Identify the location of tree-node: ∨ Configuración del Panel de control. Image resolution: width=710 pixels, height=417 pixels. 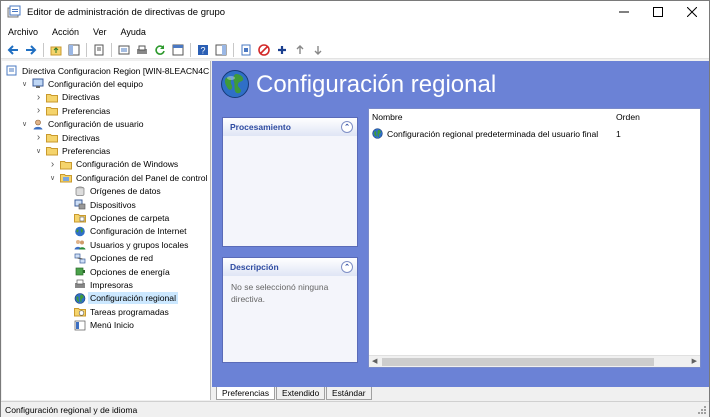
(128, 177).